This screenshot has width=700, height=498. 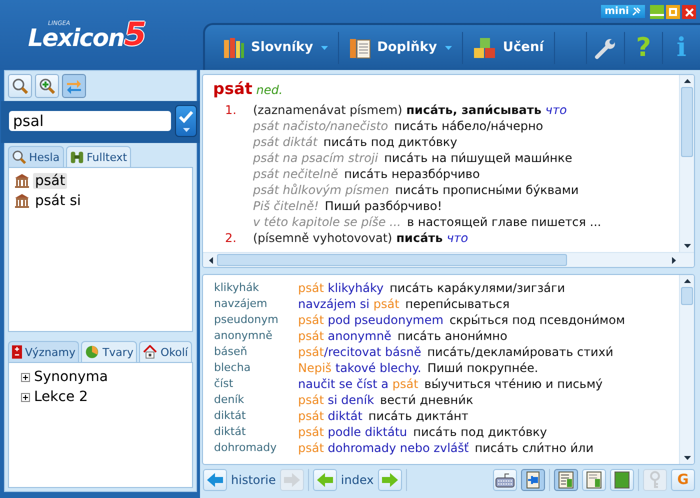 I want to click on menu-item: Učení, so click(x=508, y=48).